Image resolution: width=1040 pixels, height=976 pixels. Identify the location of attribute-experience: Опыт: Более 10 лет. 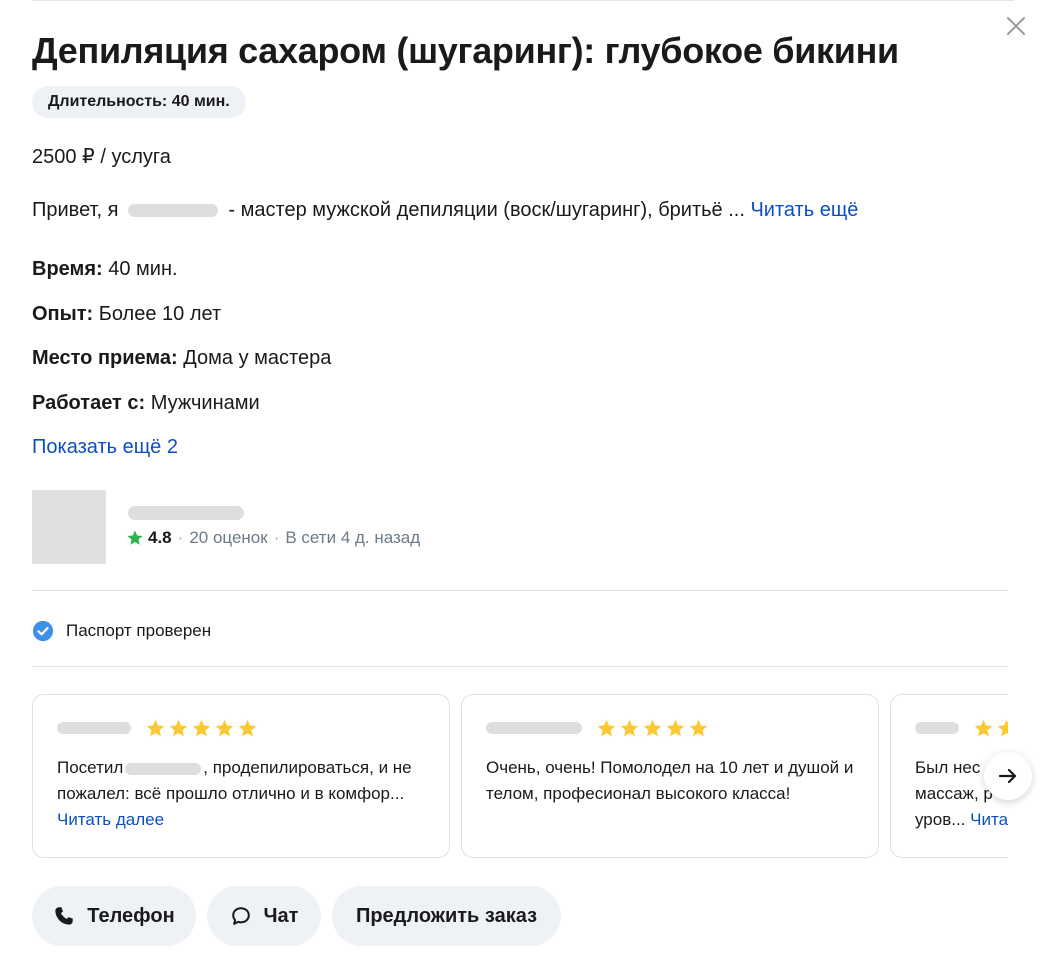
(126, 314).